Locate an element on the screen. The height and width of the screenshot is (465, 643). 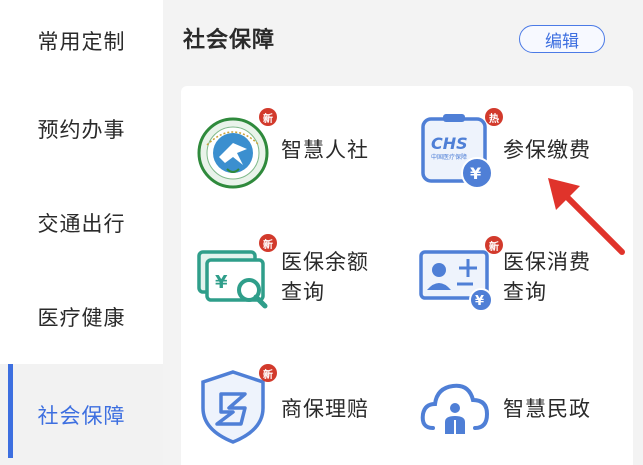
annotation-arrow is located at coordinates (586, 216).